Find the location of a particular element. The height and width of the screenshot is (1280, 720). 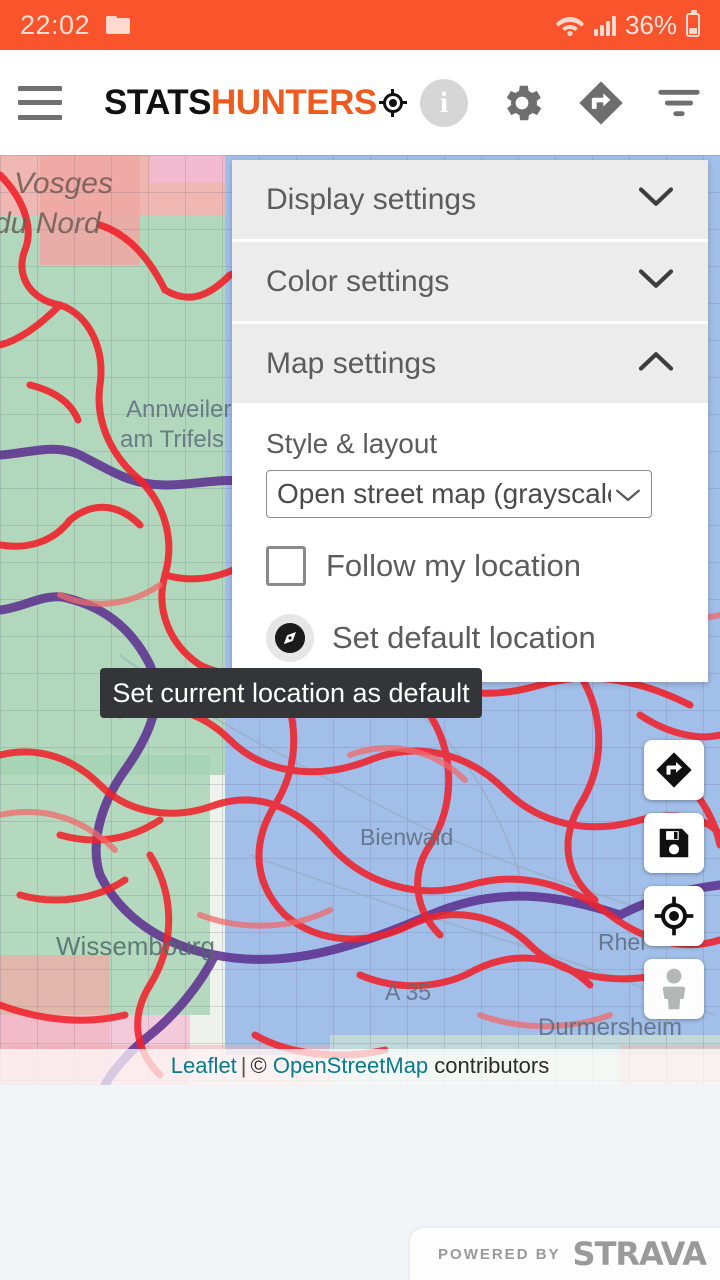

style-layout-label: Style & layout is located at coordinates (352, 443).